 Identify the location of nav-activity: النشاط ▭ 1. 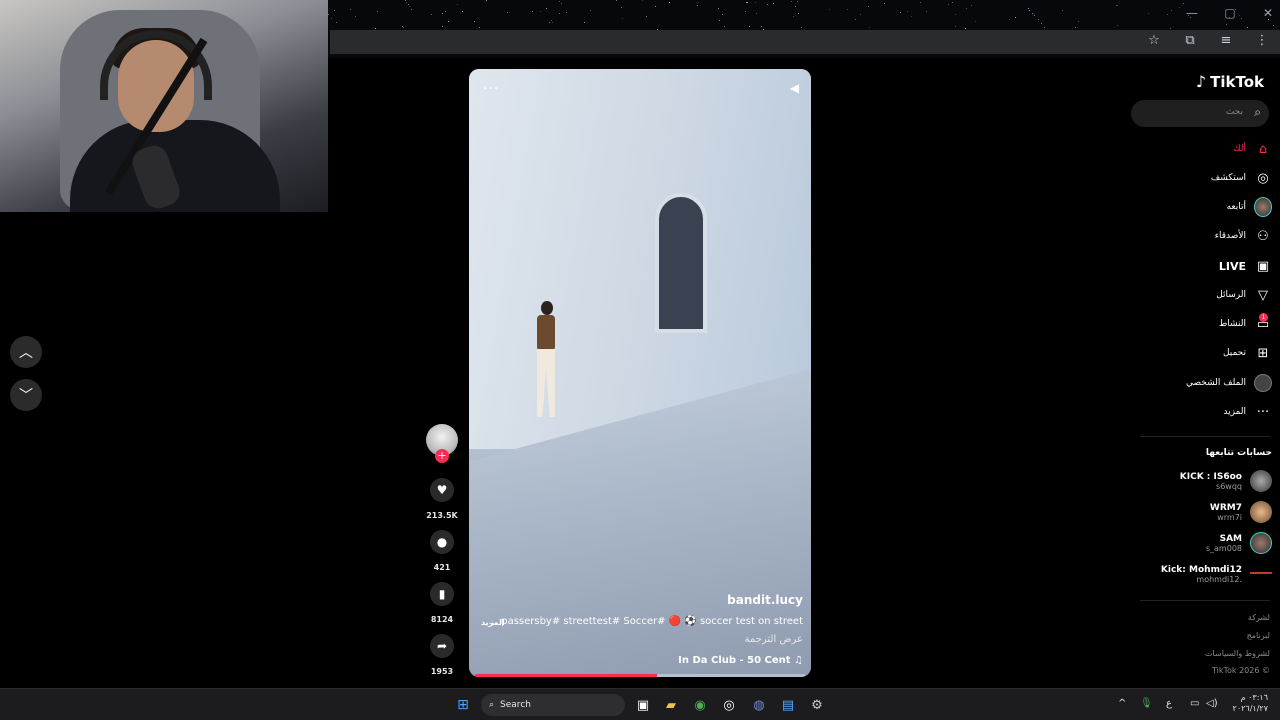
(1245, 324).